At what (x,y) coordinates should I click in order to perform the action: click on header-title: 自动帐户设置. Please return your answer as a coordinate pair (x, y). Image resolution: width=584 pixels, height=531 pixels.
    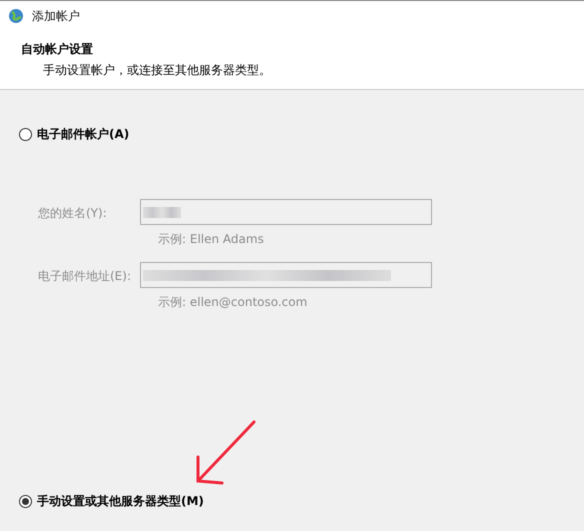
    Looking at the image, I should click on (57, 49).